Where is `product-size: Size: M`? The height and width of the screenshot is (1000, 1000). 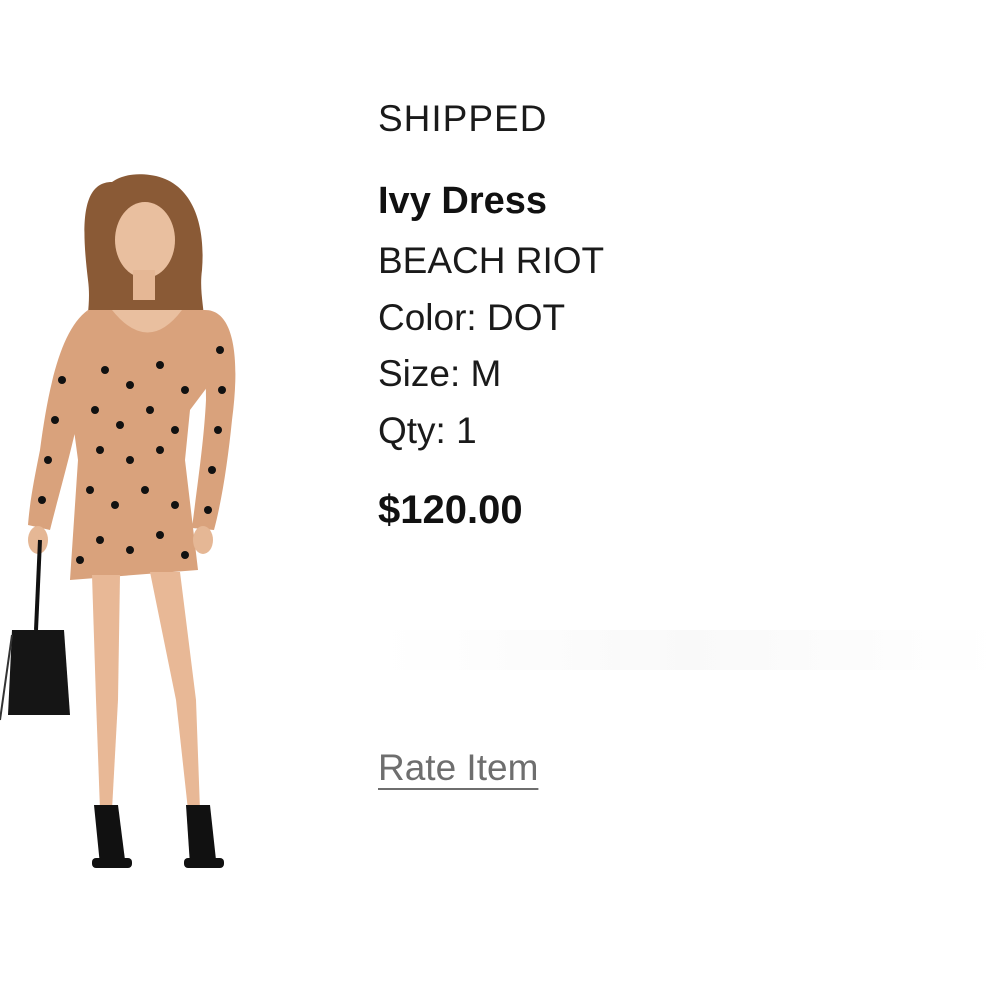
product-size: Size: M is located at coordinates (440, 373).